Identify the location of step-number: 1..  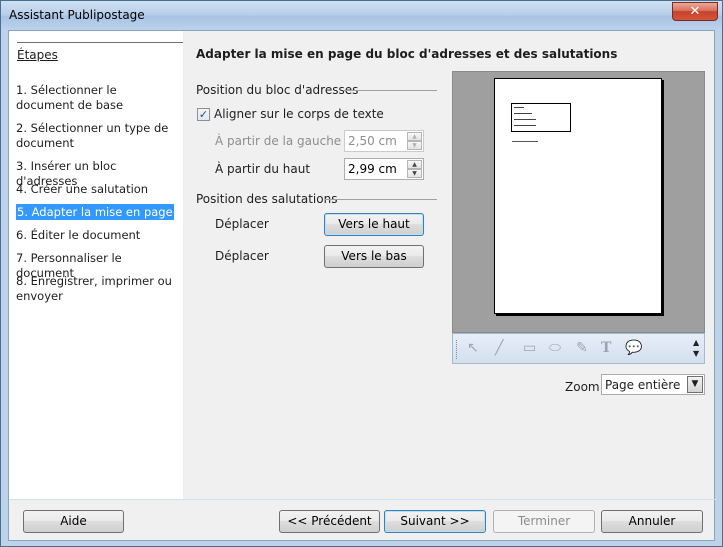
(21, 90).